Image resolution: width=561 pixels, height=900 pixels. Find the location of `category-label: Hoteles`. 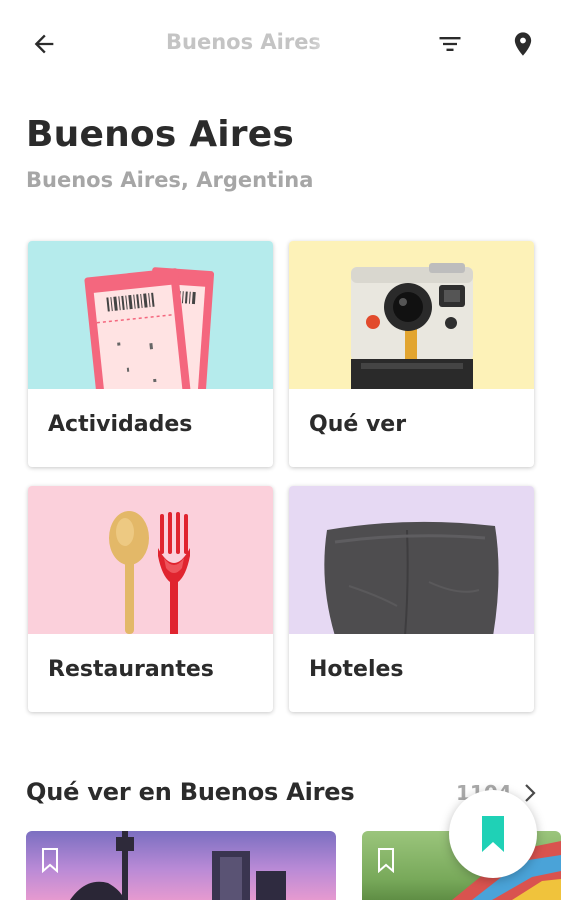

category-label: Hoteles is located at coordinates (356, 669).